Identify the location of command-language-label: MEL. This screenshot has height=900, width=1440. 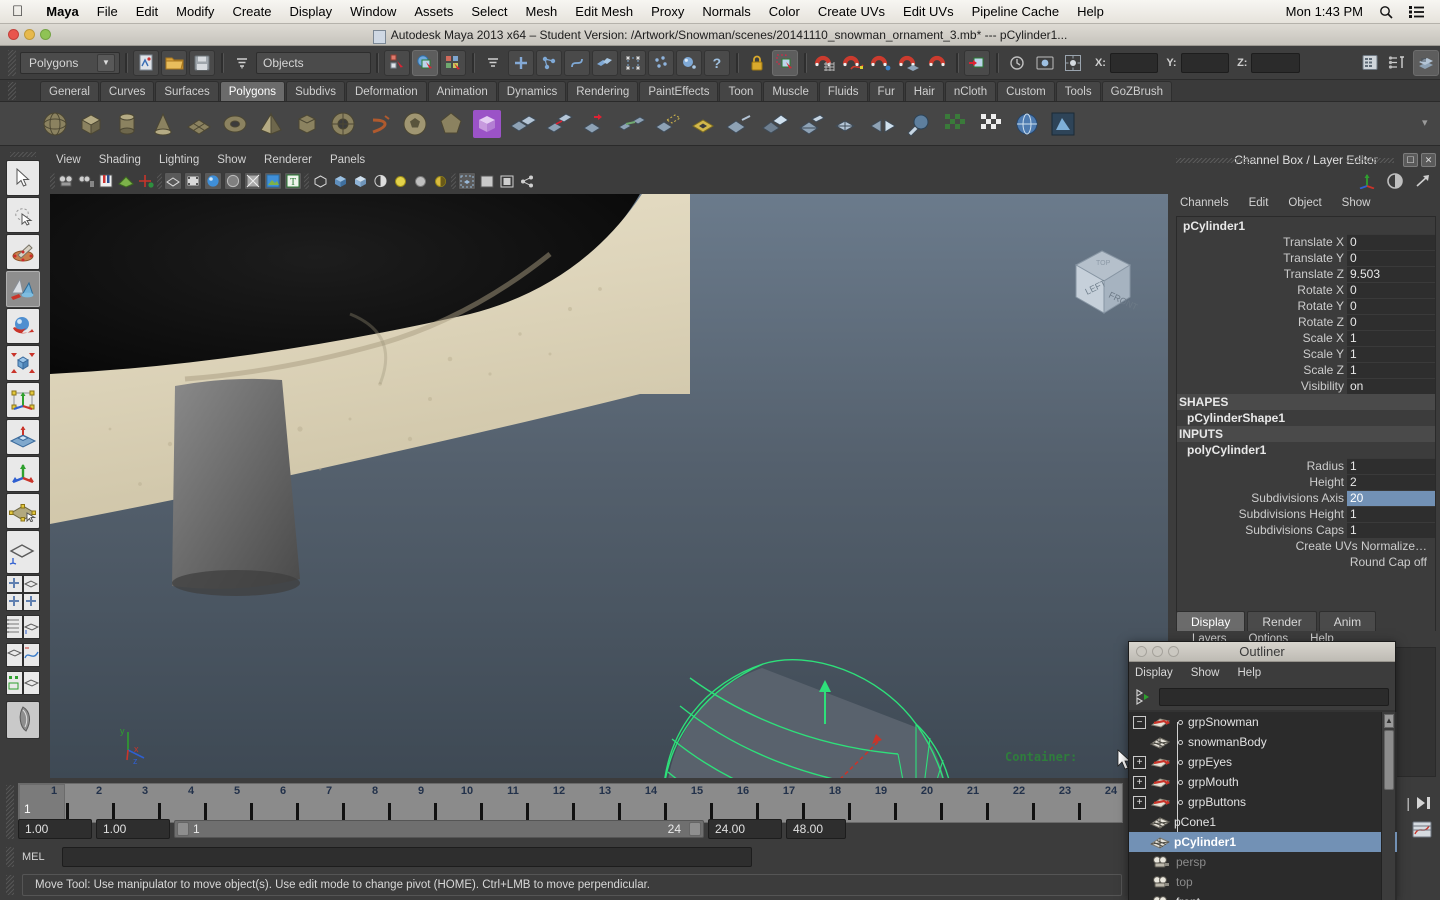
(42, 857).